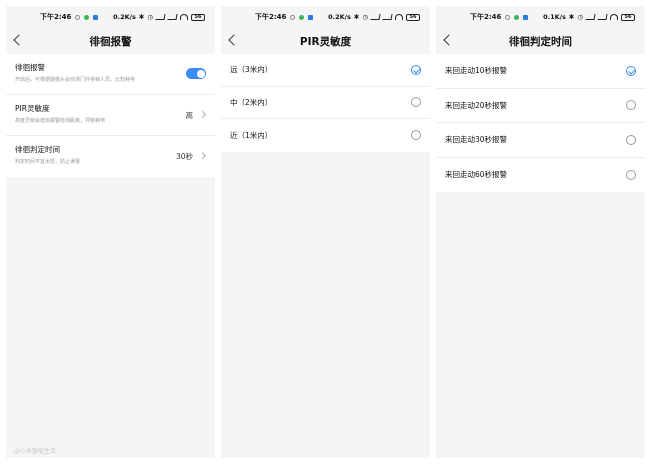 The height and width of the screenshot is (465, 650). Describe the element at coordinates (60, 121) in the screenshot. I see `setting-description: 高度灵敏会增加报警检测距离，导致耗电` at that location.